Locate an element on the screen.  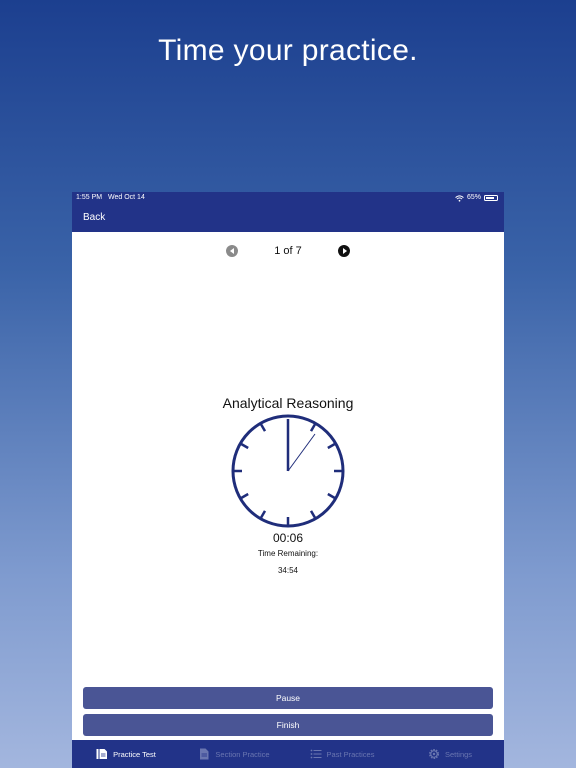
clock-icon is located at coordinates (288, 471).